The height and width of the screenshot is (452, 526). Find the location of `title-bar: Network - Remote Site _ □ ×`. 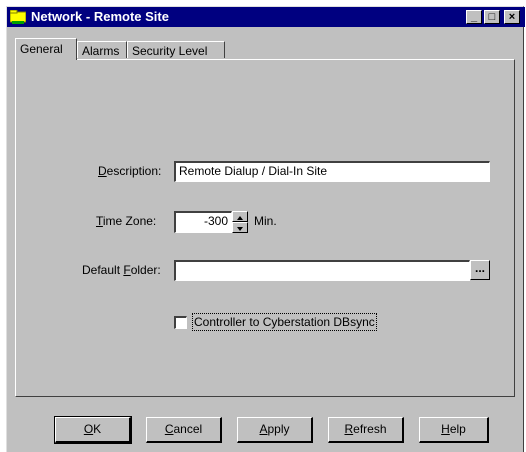

title-bar: Network - Remote Site _ □ × is located at coordinates (266, 17).